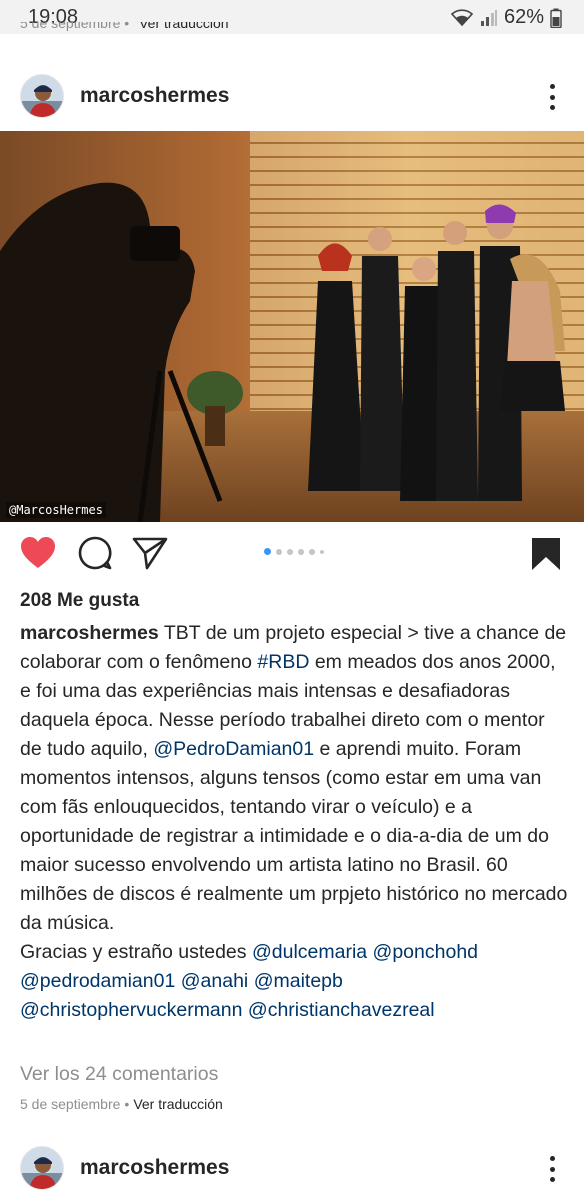 This screenshot has width=584, height=1200. I want to click on post-actions, so click(292, 555).